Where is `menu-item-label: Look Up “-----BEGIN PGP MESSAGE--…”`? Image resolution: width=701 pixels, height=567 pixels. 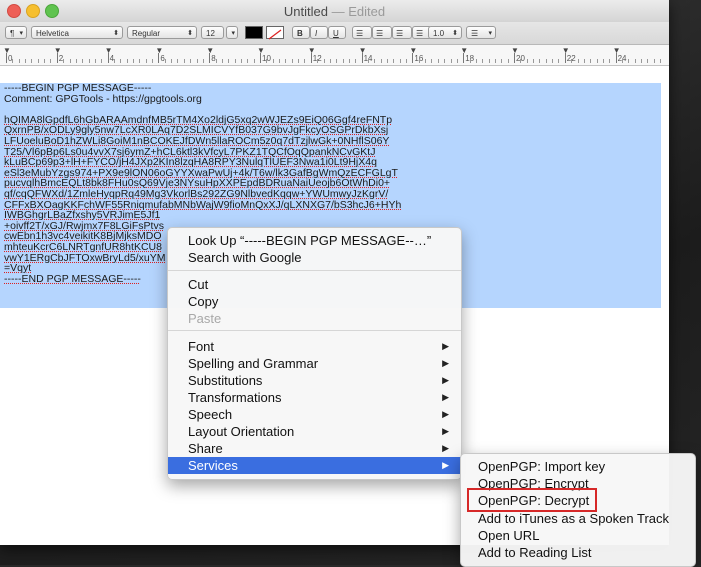 menu-item-label: Look Up “-----BEGIN PGP MESSAGE--…” is located at coordinates (310, 240).